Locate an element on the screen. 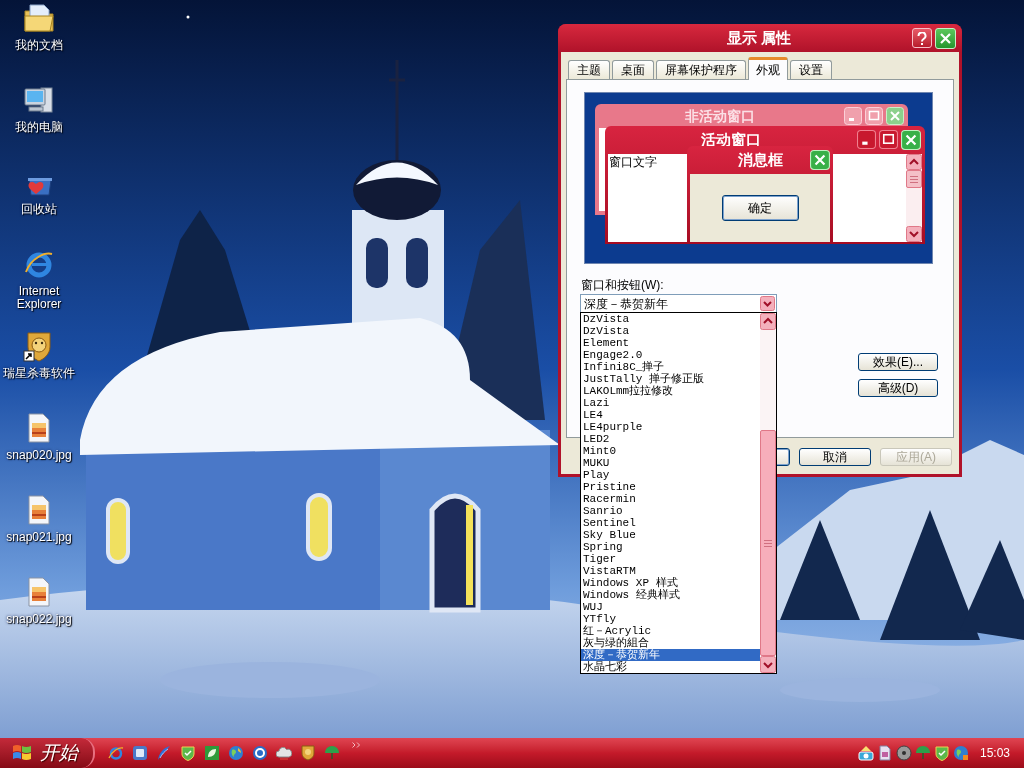 This screenshot has height=768, width=1024. tab: 屏幕保护程序 is located at coordinates (701, 69).